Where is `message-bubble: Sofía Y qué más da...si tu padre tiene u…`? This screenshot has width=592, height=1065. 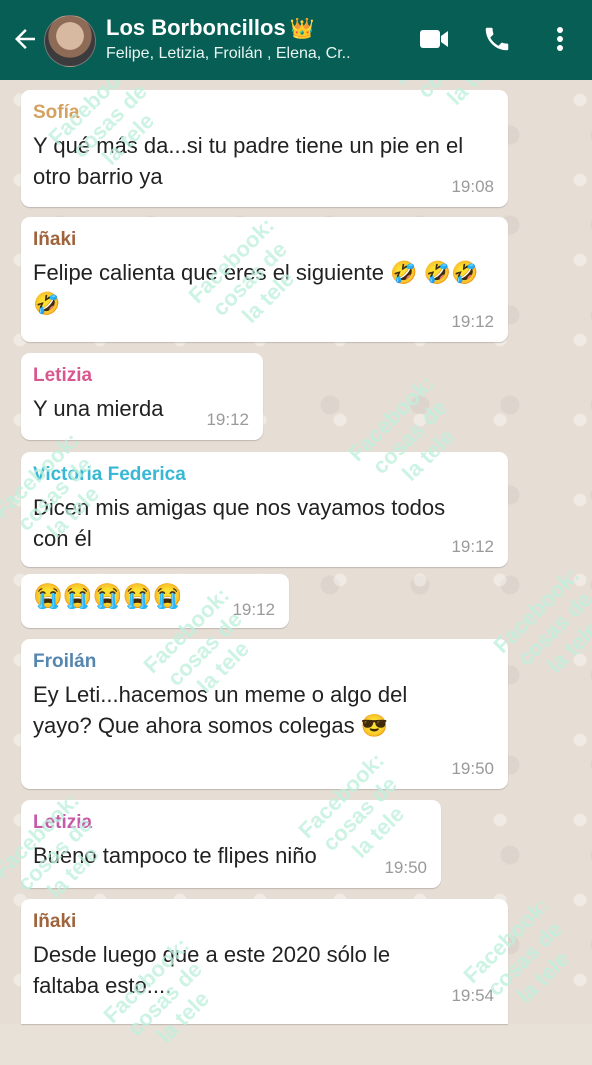
message-bubble: Sofía Y qué más da...si tu padre tiene u… is located at coordinates (264, 148).